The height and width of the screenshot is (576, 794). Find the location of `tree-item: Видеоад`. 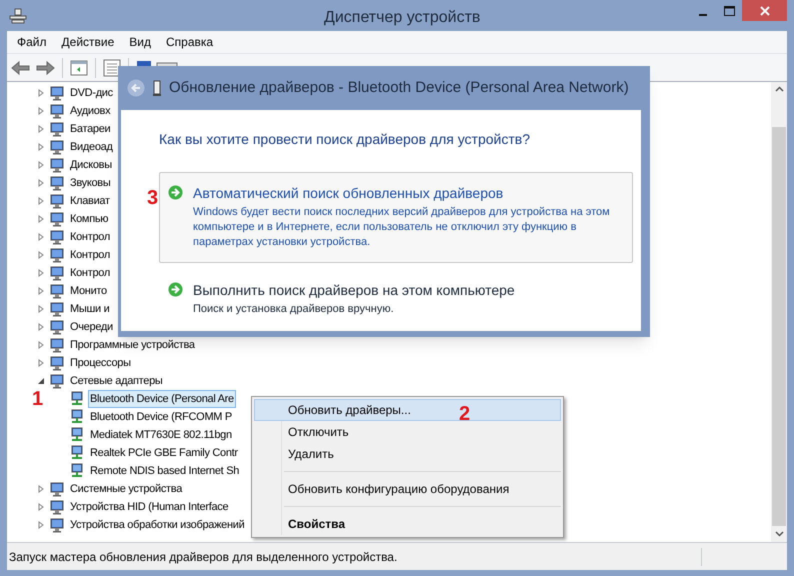

tree-item: Видеоад is located at coordinates (91, 147).